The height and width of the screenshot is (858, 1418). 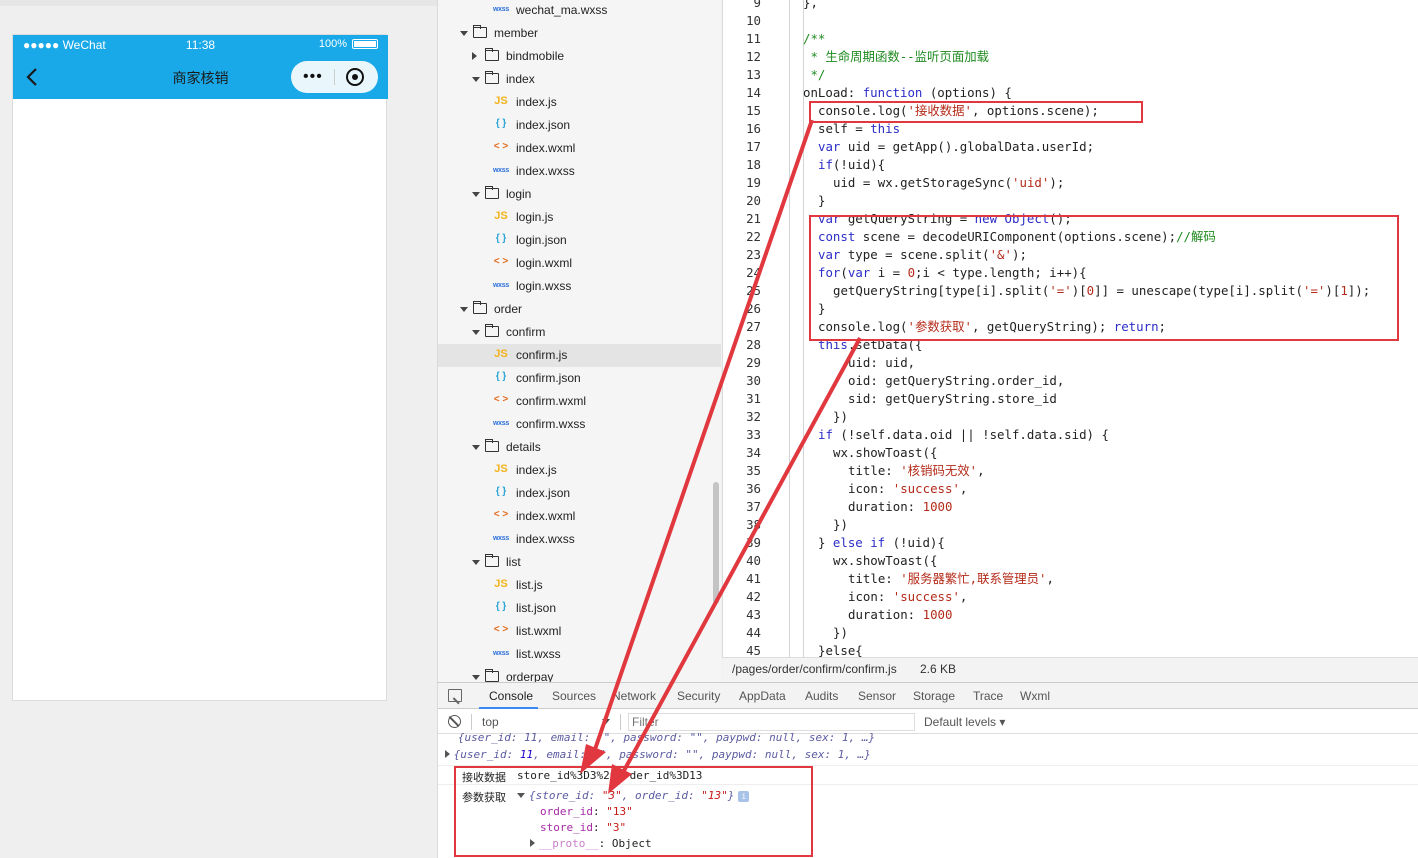 I want to click on code-line: 20}, so click(x=1070, y=201).